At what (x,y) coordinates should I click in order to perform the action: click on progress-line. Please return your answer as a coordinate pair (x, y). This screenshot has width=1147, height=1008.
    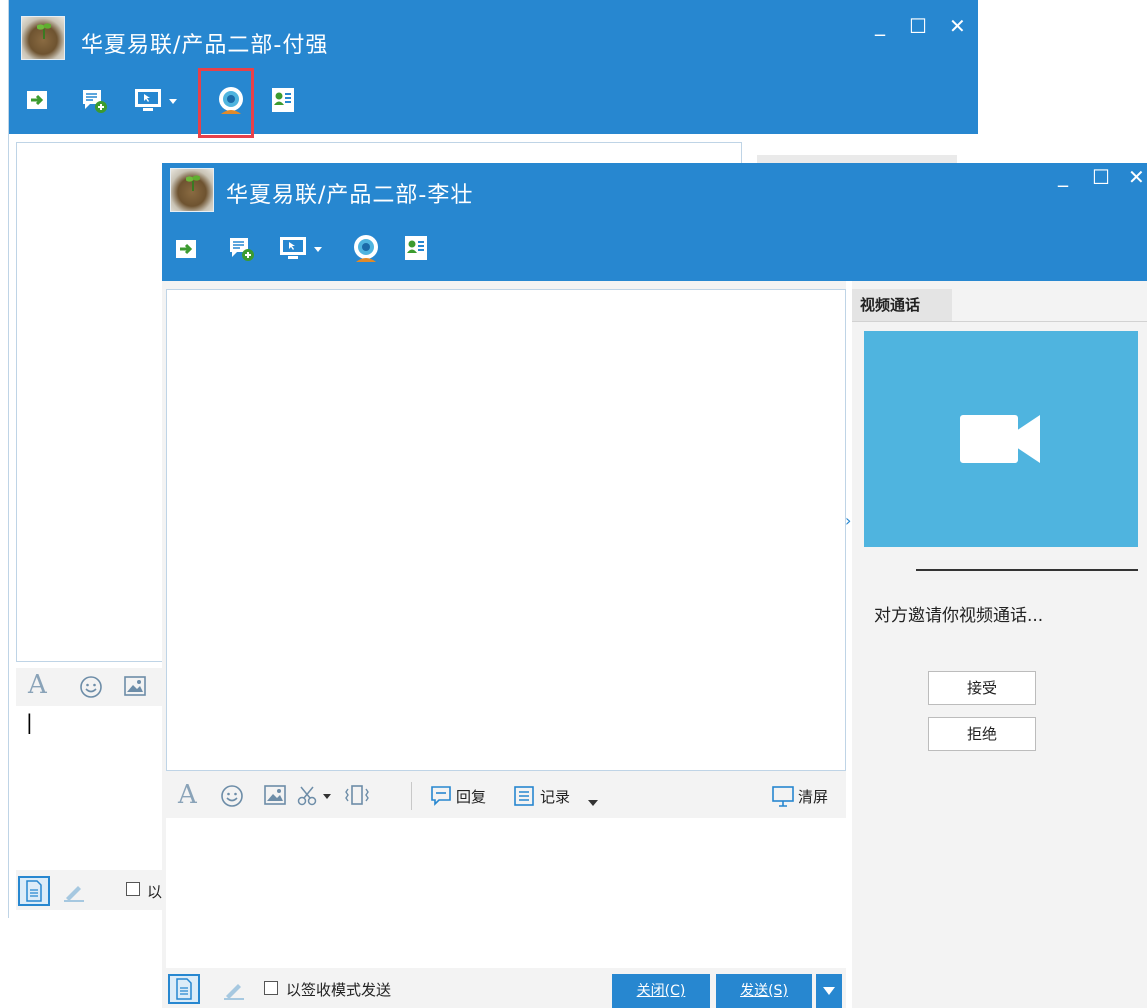
    Looking at the image, I should click on (1027, 570).